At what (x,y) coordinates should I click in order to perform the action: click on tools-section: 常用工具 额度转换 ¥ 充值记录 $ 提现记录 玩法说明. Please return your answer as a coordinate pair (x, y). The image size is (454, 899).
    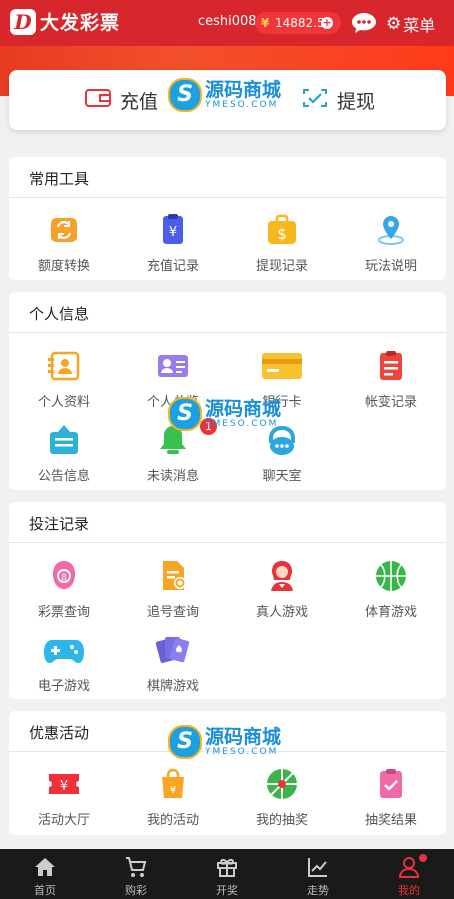
    Looking at the image, I should click on (227, 218).